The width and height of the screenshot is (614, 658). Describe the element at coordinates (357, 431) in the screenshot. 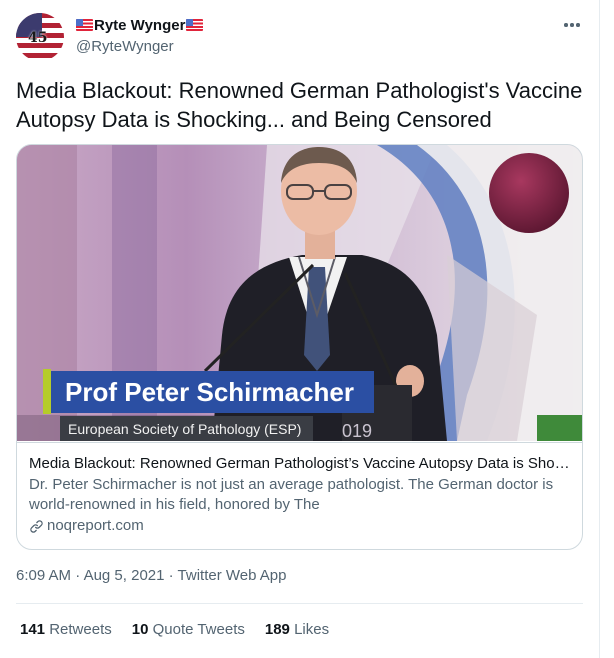

I see `svg-text: 019` at that location.